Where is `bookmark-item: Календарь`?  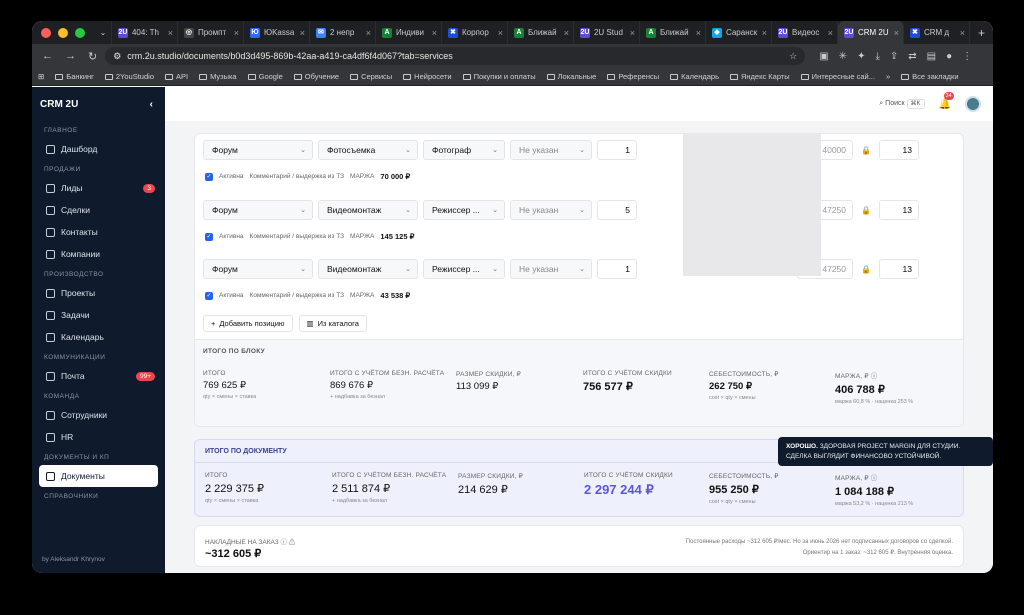 bookmark-item: Календарь is located at coordinates (694, 76).